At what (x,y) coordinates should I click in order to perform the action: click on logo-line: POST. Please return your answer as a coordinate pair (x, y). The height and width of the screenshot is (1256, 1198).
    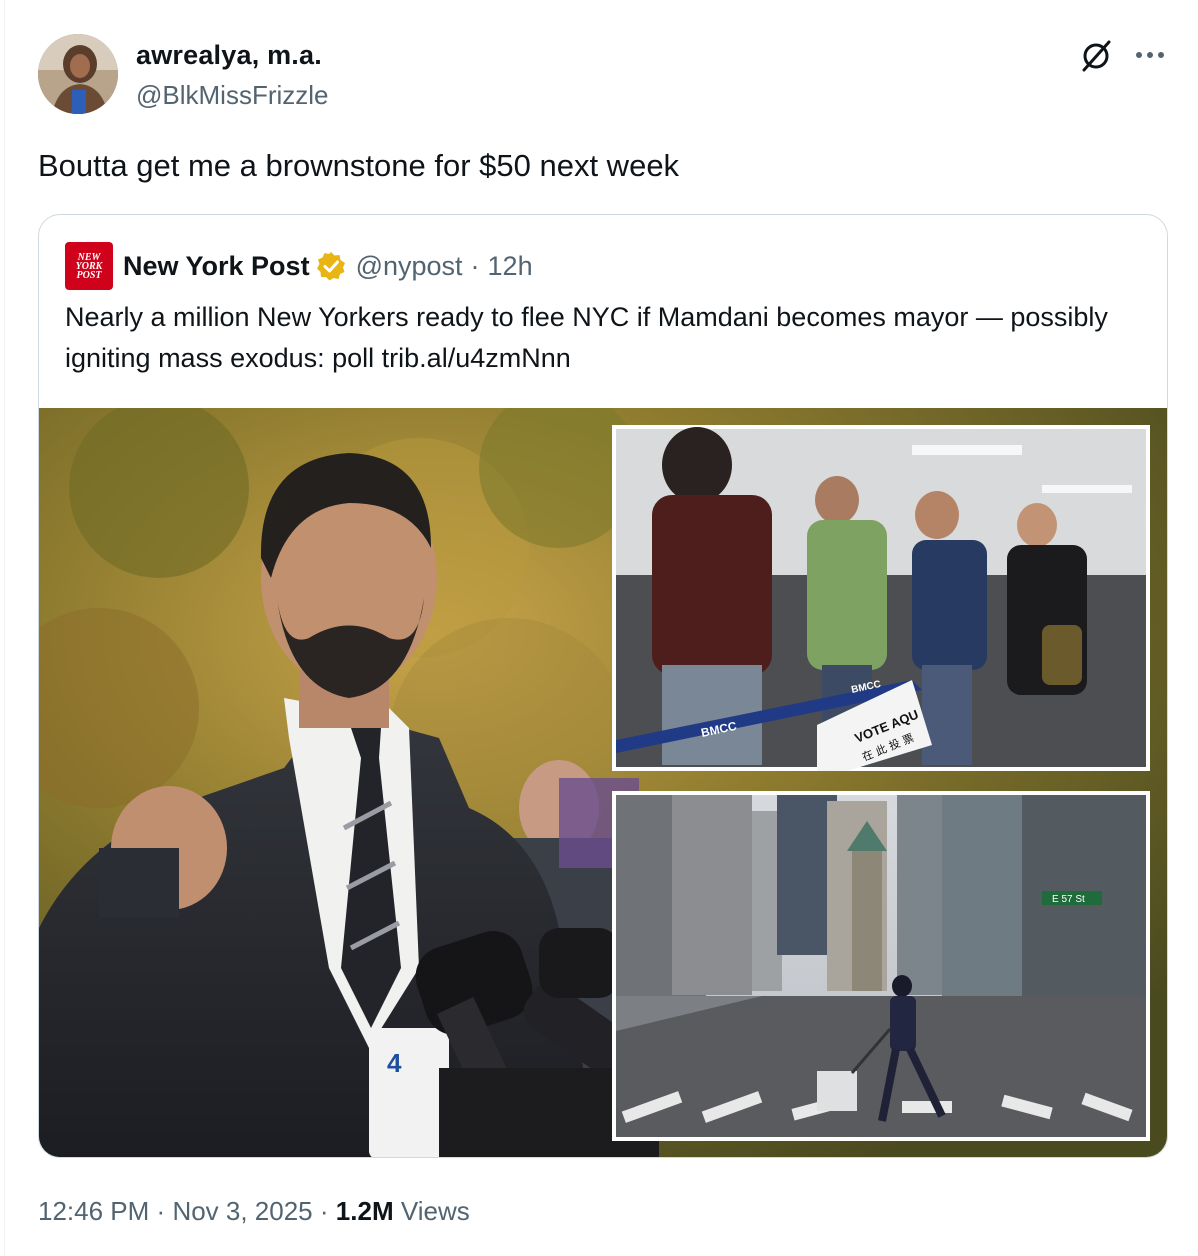
    Looking at the image, I should click on (89, 275).